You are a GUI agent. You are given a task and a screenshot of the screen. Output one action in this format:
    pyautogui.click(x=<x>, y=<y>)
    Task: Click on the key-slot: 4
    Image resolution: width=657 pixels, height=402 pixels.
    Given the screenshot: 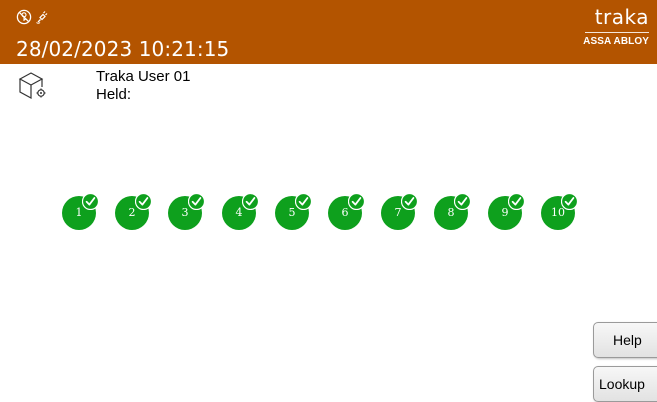 What is the action you would take?
    pyautogui.click(x=241, y=211)
    